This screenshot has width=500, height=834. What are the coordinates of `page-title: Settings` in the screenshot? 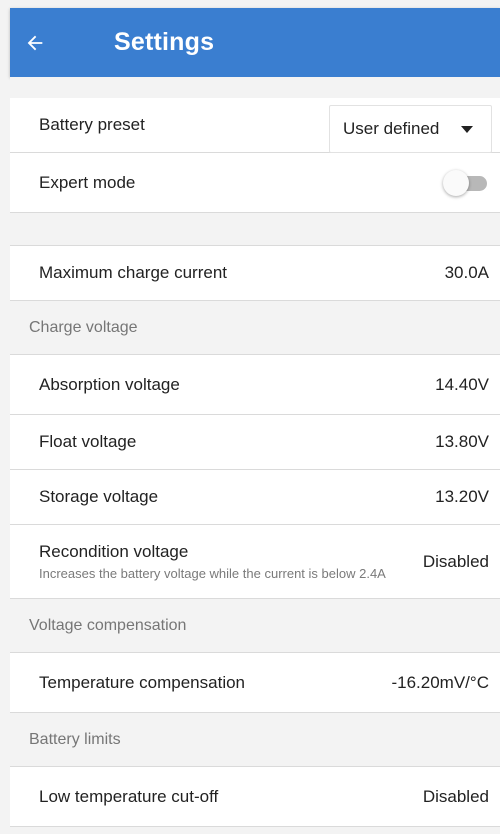 It's located at (164, 42).